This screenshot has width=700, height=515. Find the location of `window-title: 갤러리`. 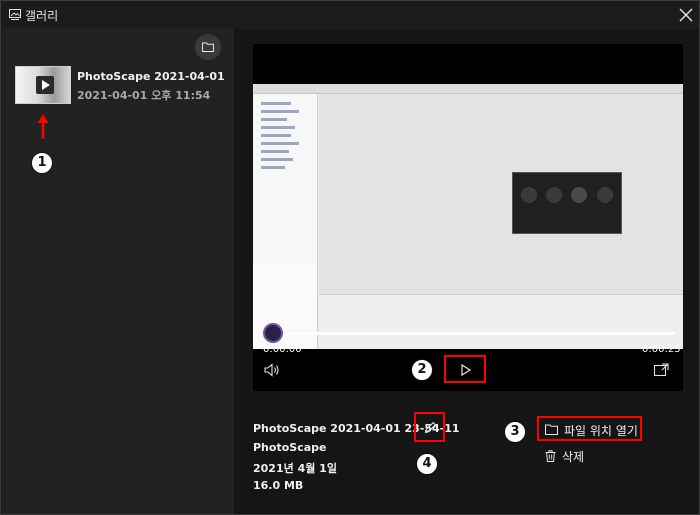

window-title: 갤러리 is located at coordinates (42, 16).